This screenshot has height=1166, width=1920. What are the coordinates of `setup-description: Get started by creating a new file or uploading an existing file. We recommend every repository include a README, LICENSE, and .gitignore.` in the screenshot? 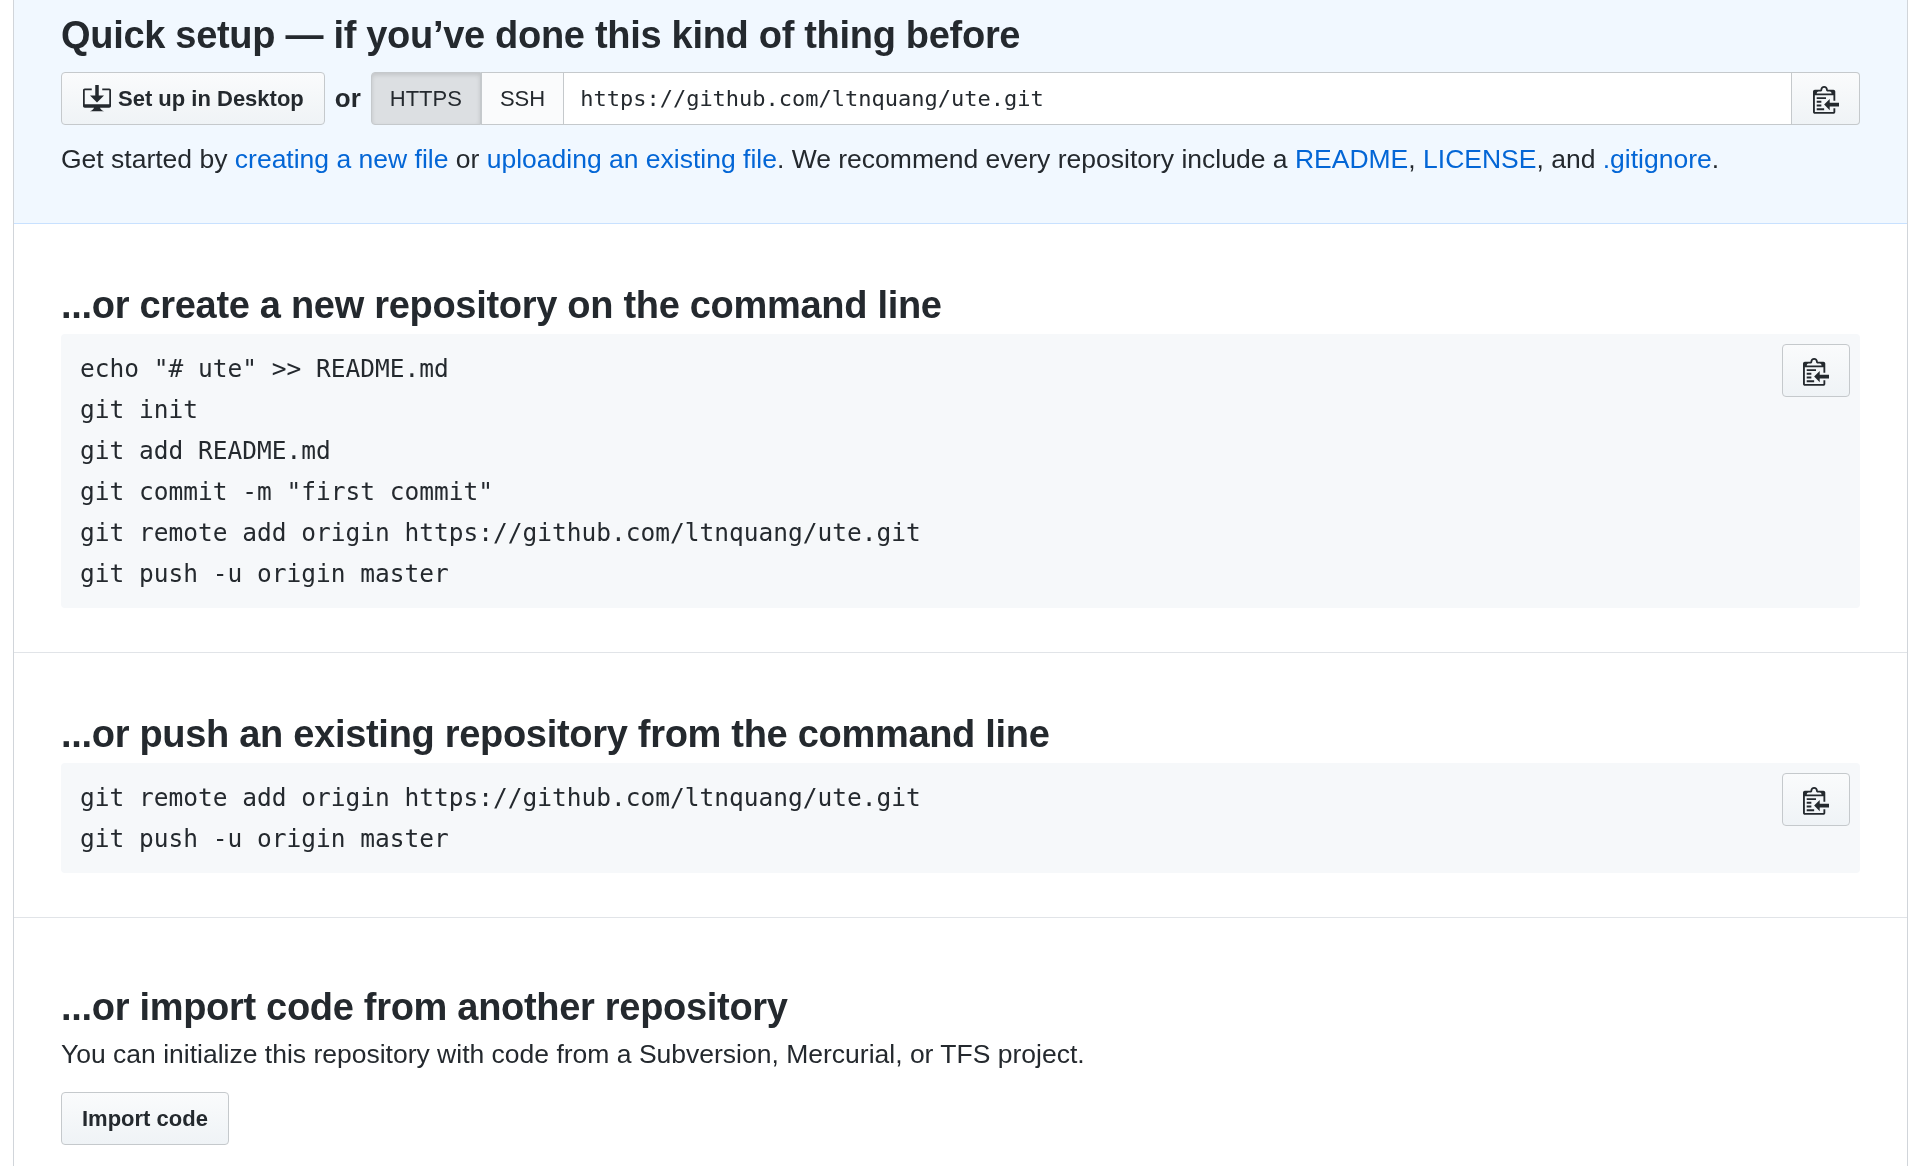 It's located at (891, 159).